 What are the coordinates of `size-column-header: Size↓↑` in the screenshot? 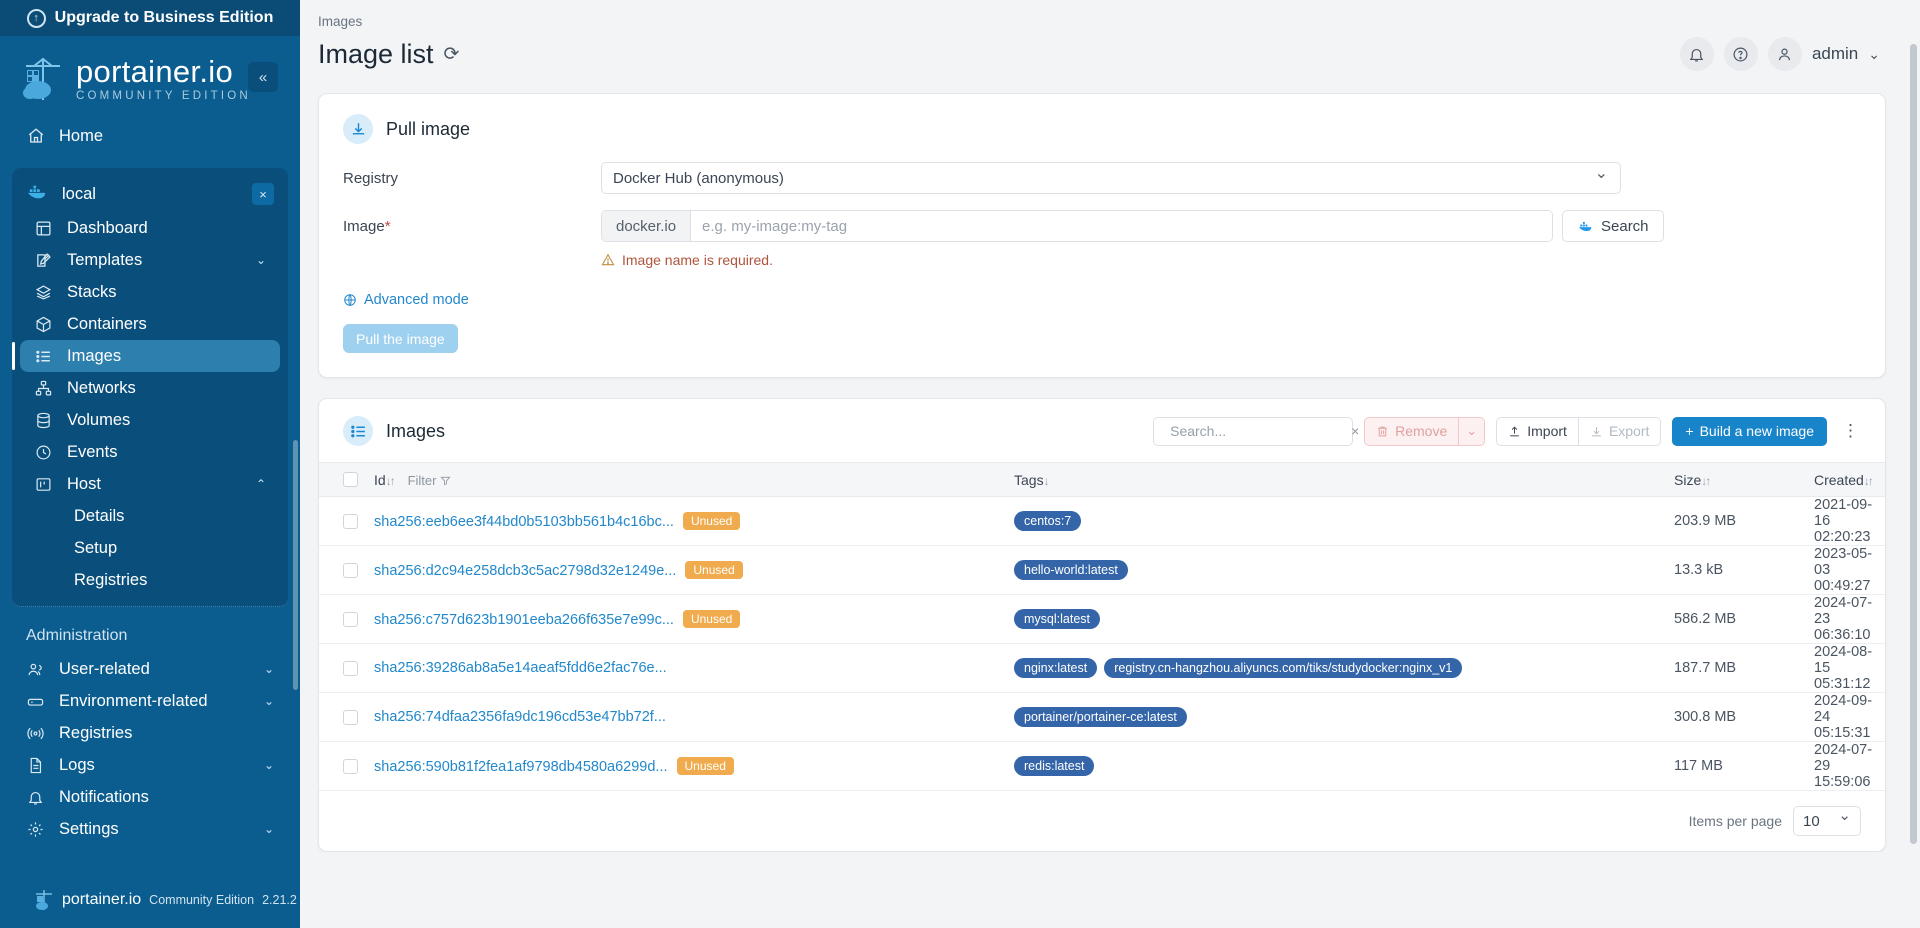 It's located at (1736, 479).